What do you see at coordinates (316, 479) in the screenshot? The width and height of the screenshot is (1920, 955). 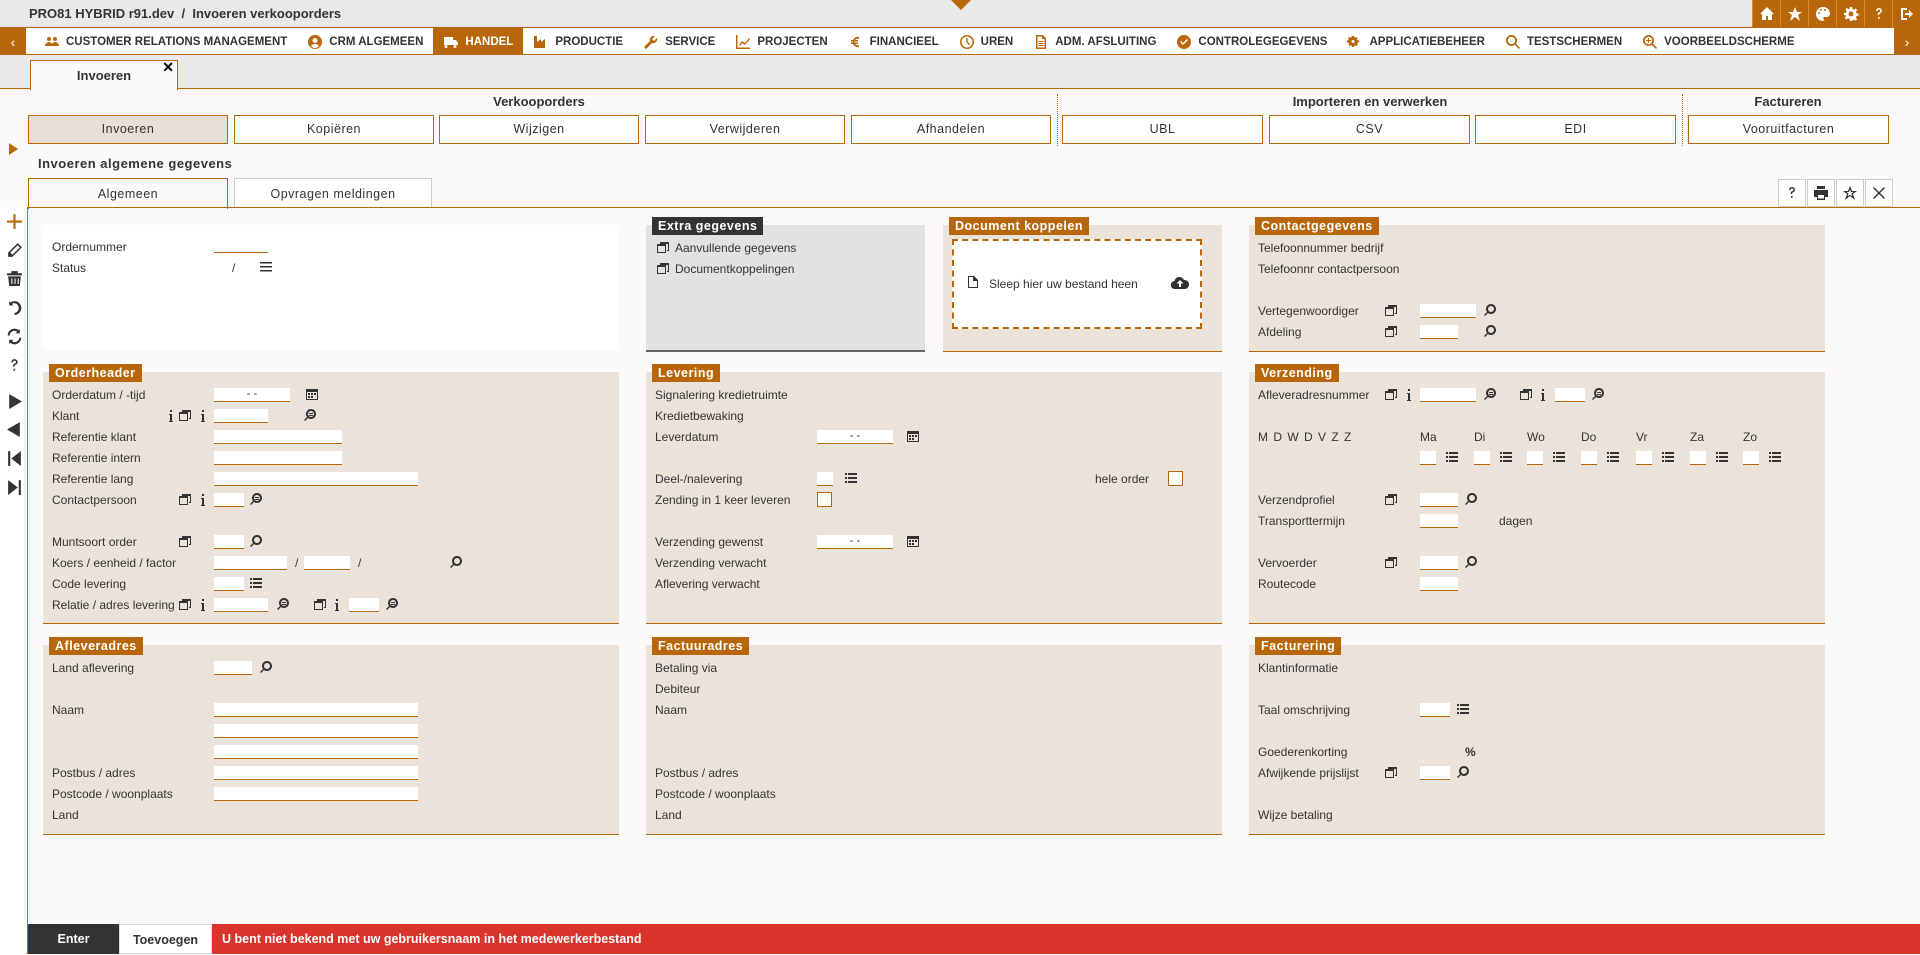 I see `referentie-lang-input` at bounding box center [316, 479].